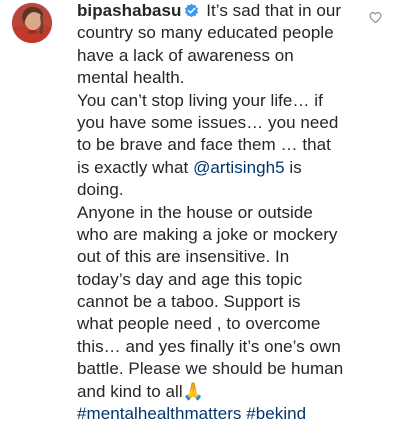 The image size is (406, 428). I want to click on comment-line: #mentalhealthmatters #bekind, so click(227, 414).